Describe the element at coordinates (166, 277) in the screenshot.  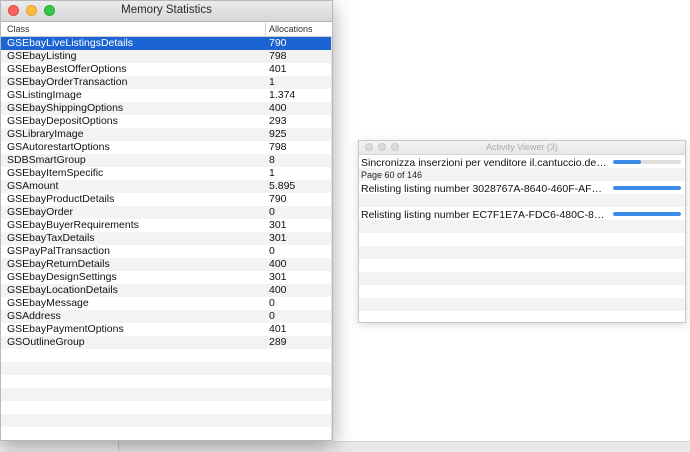
I see `table-row: GSEbayDesignSettings 301` at that location.